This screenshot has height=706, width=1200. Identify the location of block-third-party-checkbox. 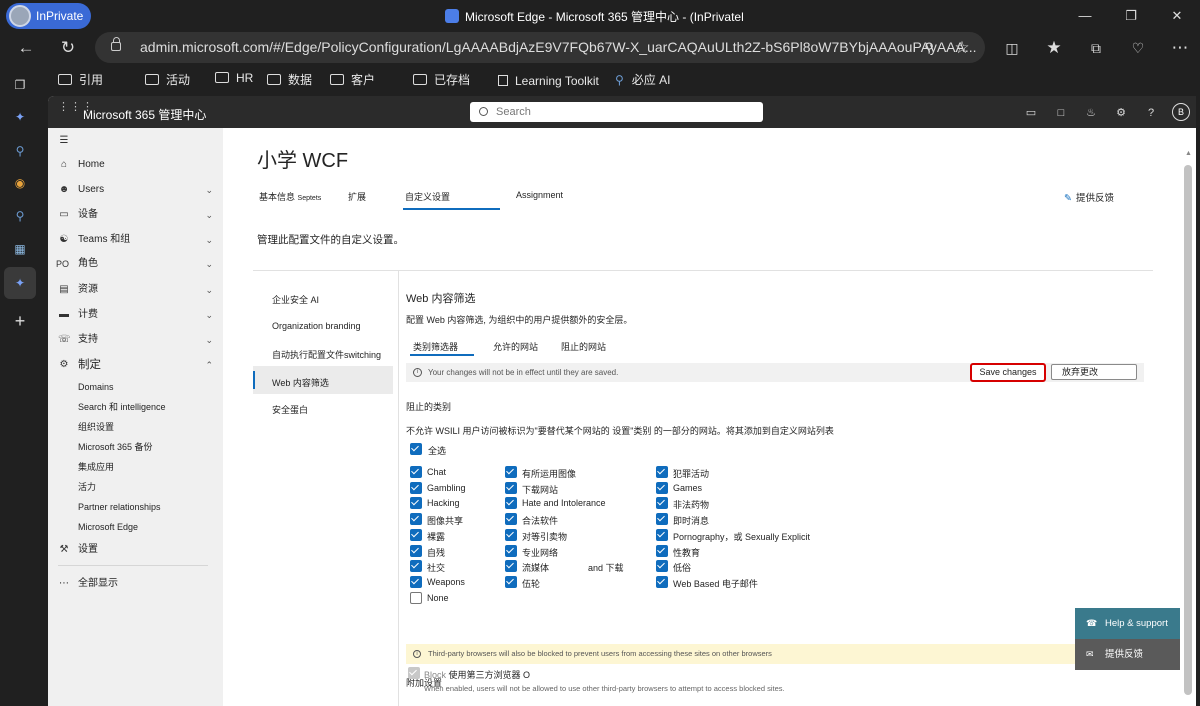
(414, 673).